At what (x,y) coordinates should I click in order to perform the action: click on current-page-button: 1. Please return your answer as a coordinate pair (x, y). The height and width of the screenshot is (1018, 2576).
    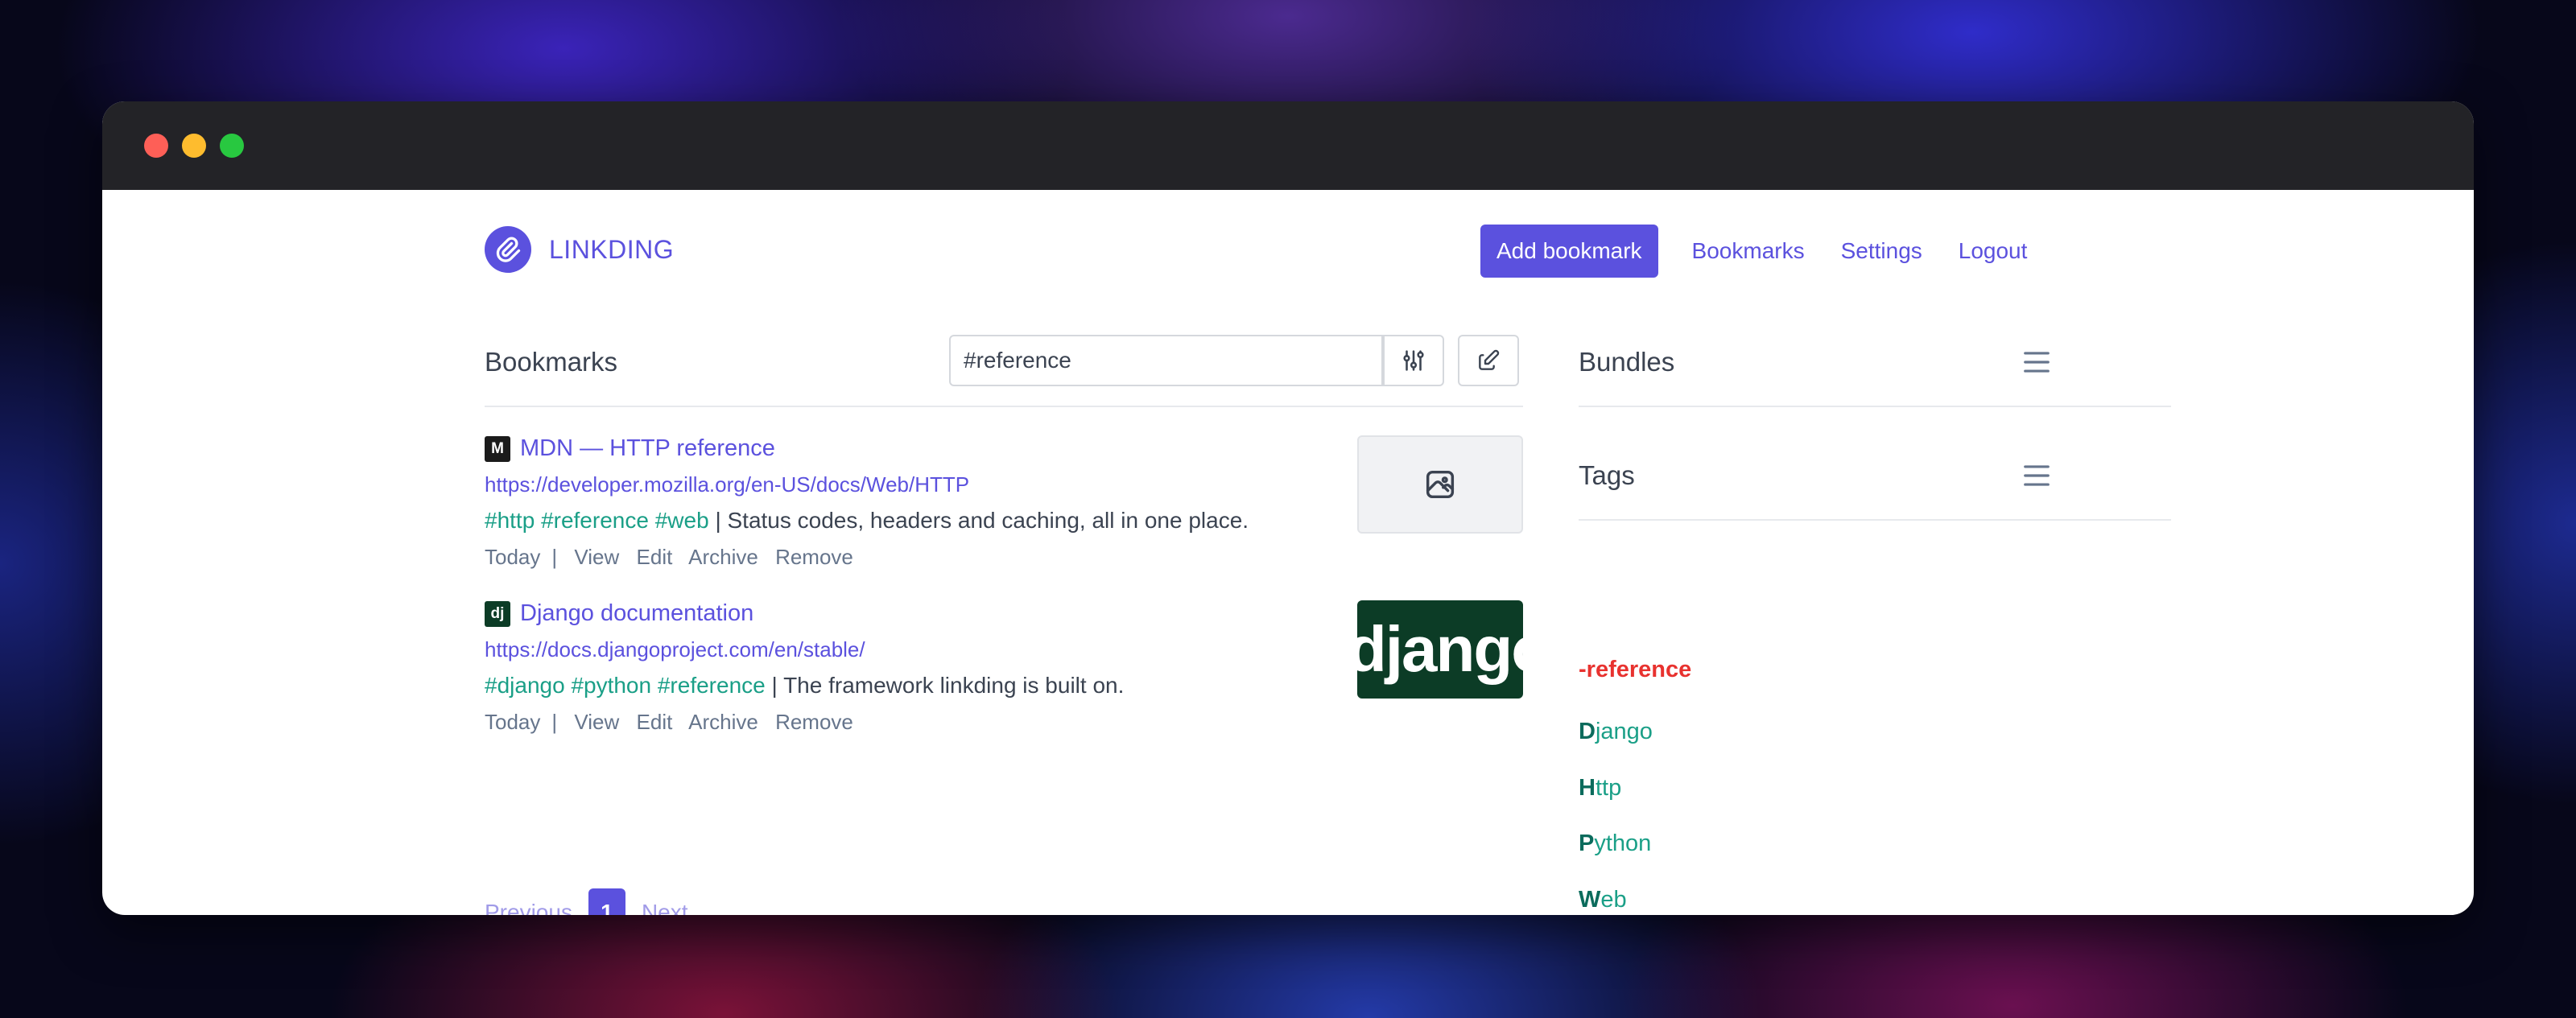
    Looking at the image, I should click on (606, 902).